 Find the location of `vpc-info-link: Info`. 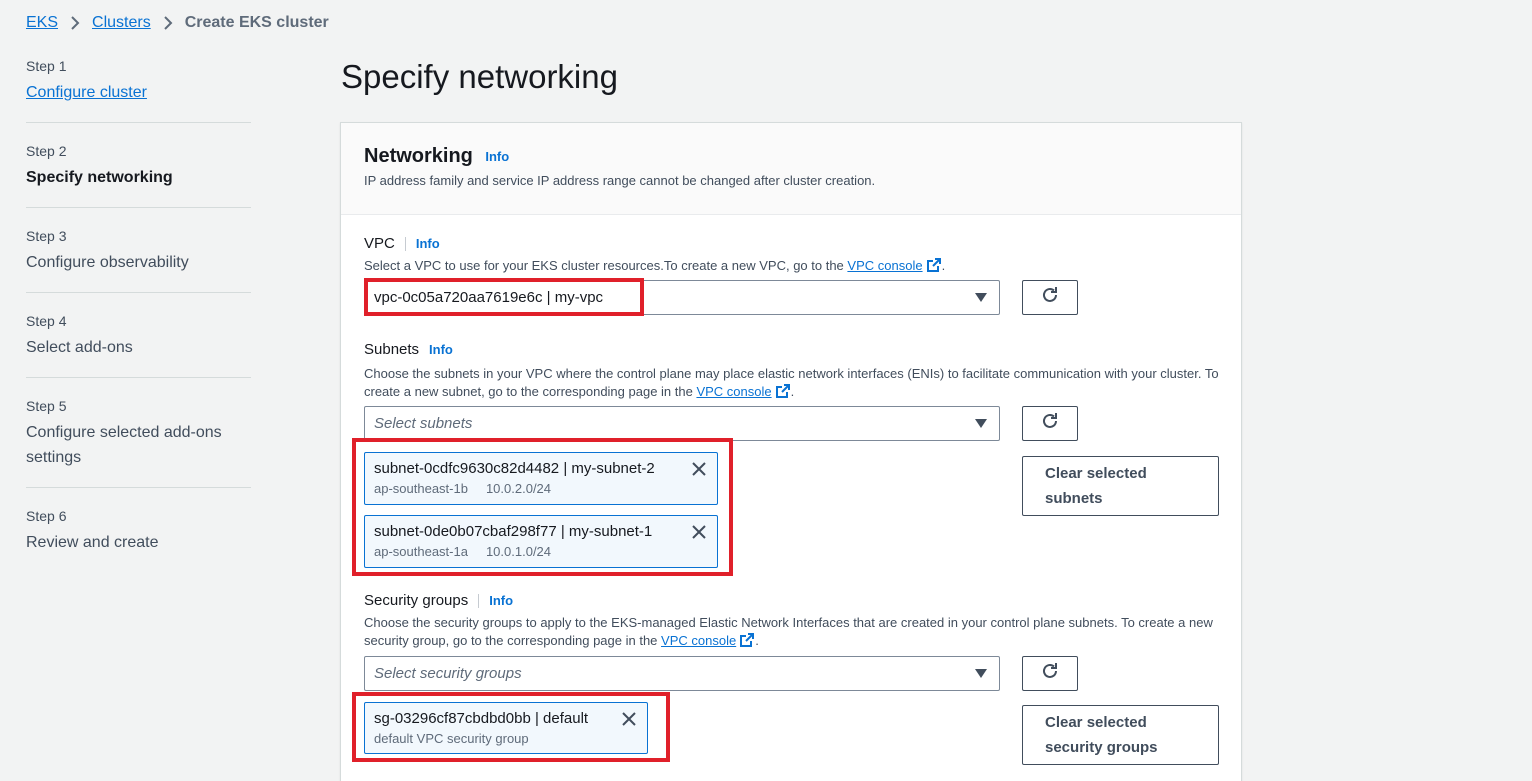

vpc-info-link: Info is located at coordinates (428, 243).